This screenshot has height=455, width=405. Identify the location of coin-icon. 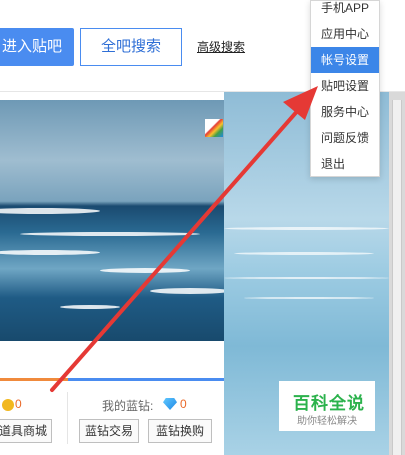
(8, 405).